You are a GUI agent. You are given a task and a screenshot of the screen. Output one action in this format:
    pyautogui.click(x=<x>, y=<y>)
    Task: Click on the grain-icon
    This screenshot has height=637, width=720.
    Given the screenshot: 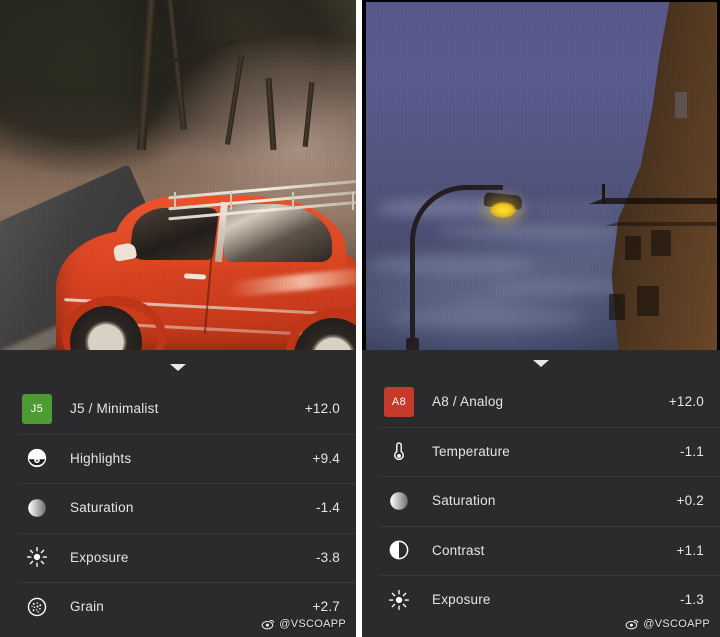 What is the action you would take?
    pyautogui.click(x=37, y=606)
    